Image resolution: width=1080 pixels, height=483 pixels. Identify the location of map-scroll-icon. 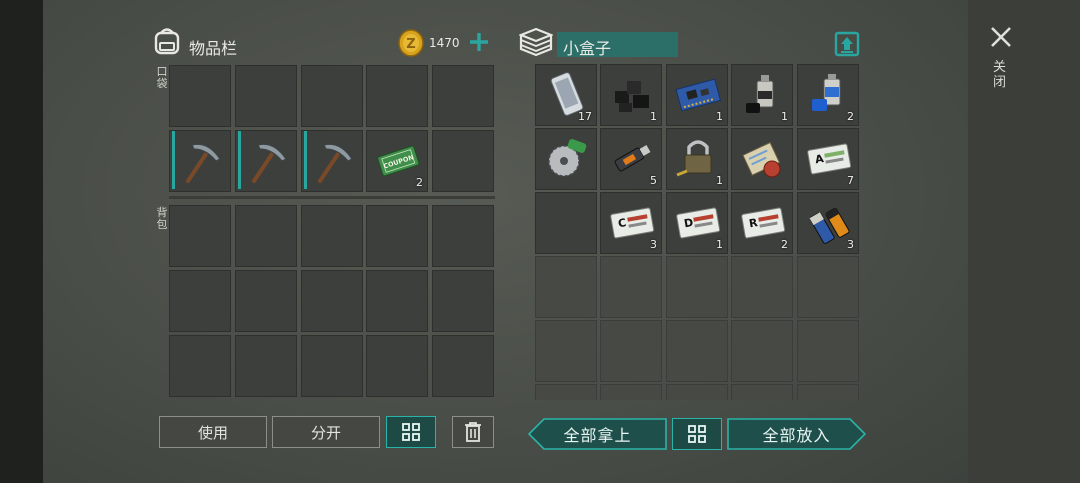
(763, 158).